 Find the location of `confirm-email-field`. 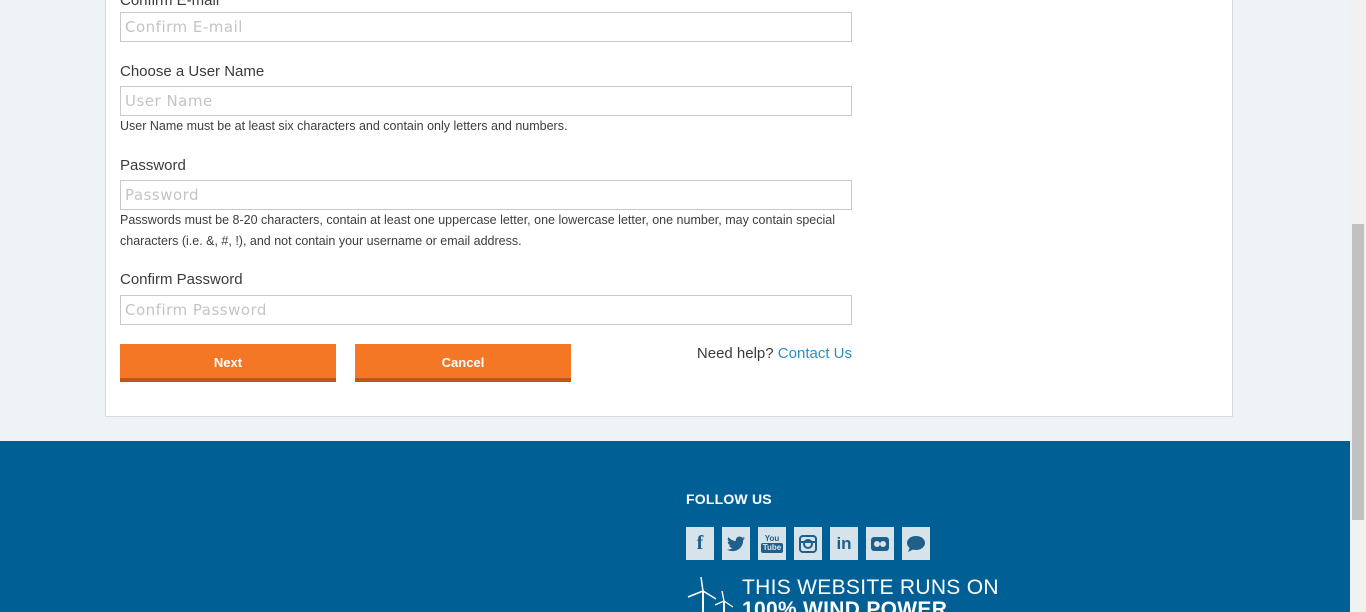

confirm-email-field is located at coordinates (486, 27).